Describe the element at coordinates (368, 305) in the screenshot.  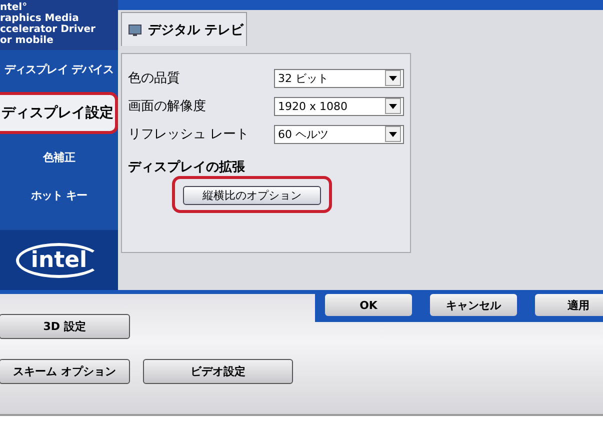
I see `dialog-button: OK` at that location.